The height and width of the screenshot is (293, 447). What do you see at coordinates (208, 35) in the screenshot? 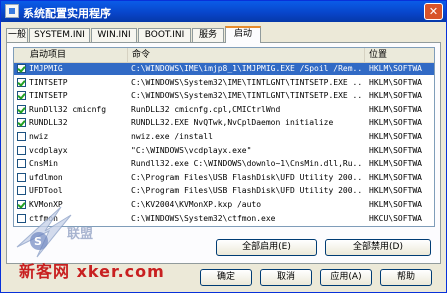
I see `tab-services: 服务` at bounding box center [208, 35].